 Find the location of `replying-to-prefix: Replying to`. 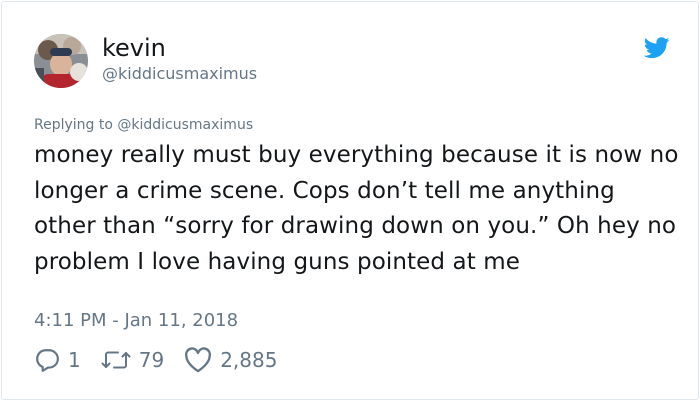

replying-to-prefix: Replying to is located at coordinates (73, 125).